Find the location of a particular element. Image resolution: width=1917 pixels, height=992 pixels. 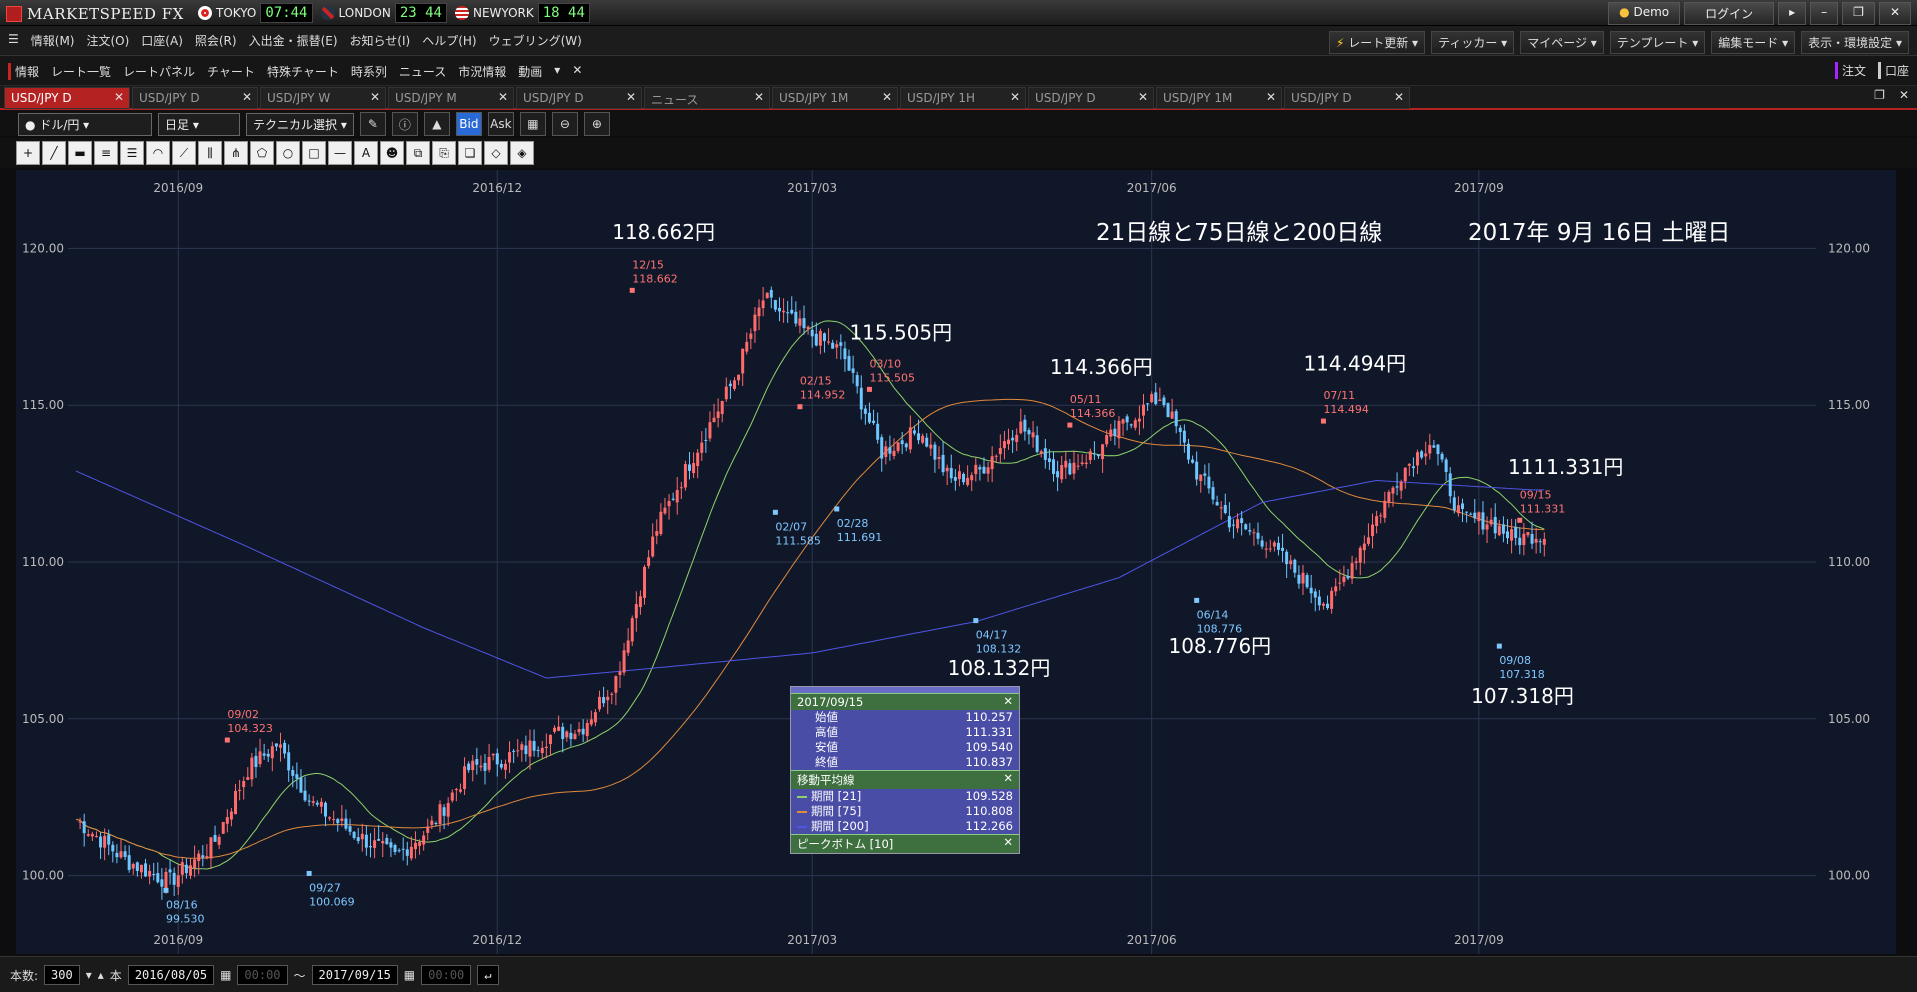

ask-button: Ask is located at coordinates (500, 124).